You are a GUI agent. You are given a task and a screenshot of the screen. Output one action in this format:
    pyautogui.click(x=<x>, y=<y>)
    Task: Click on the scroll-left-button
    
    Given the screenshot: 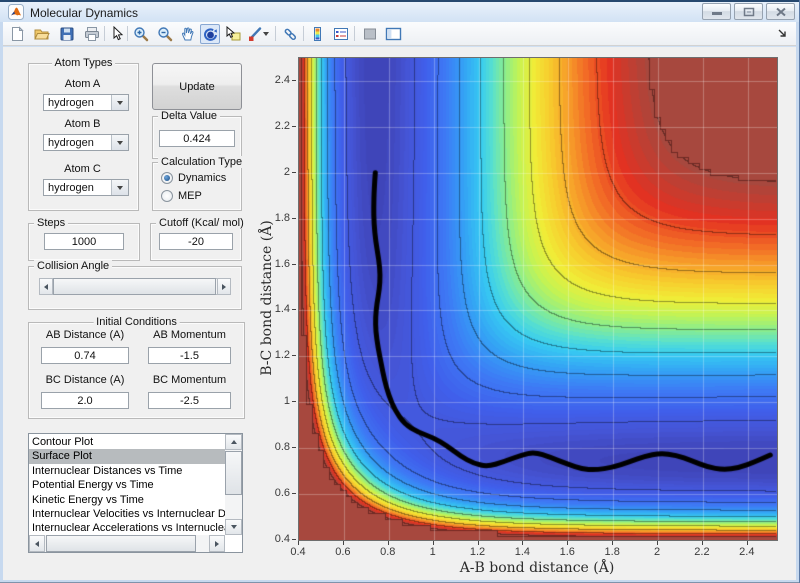 What is the action you would take?
    pyautogui.click(x=37, y=543)
    